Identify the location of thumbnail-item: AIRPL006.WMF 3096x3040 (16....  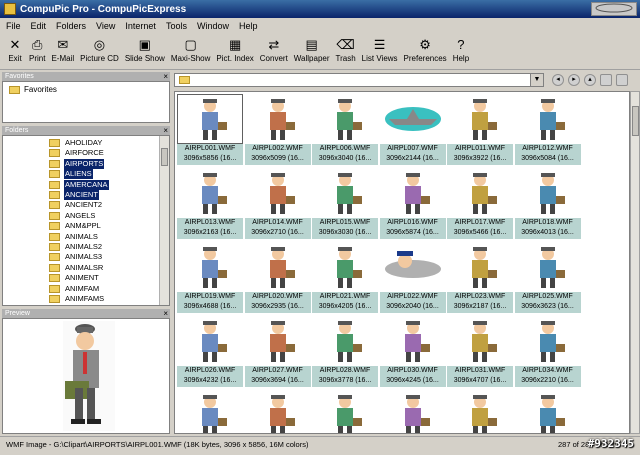
(345, 129).